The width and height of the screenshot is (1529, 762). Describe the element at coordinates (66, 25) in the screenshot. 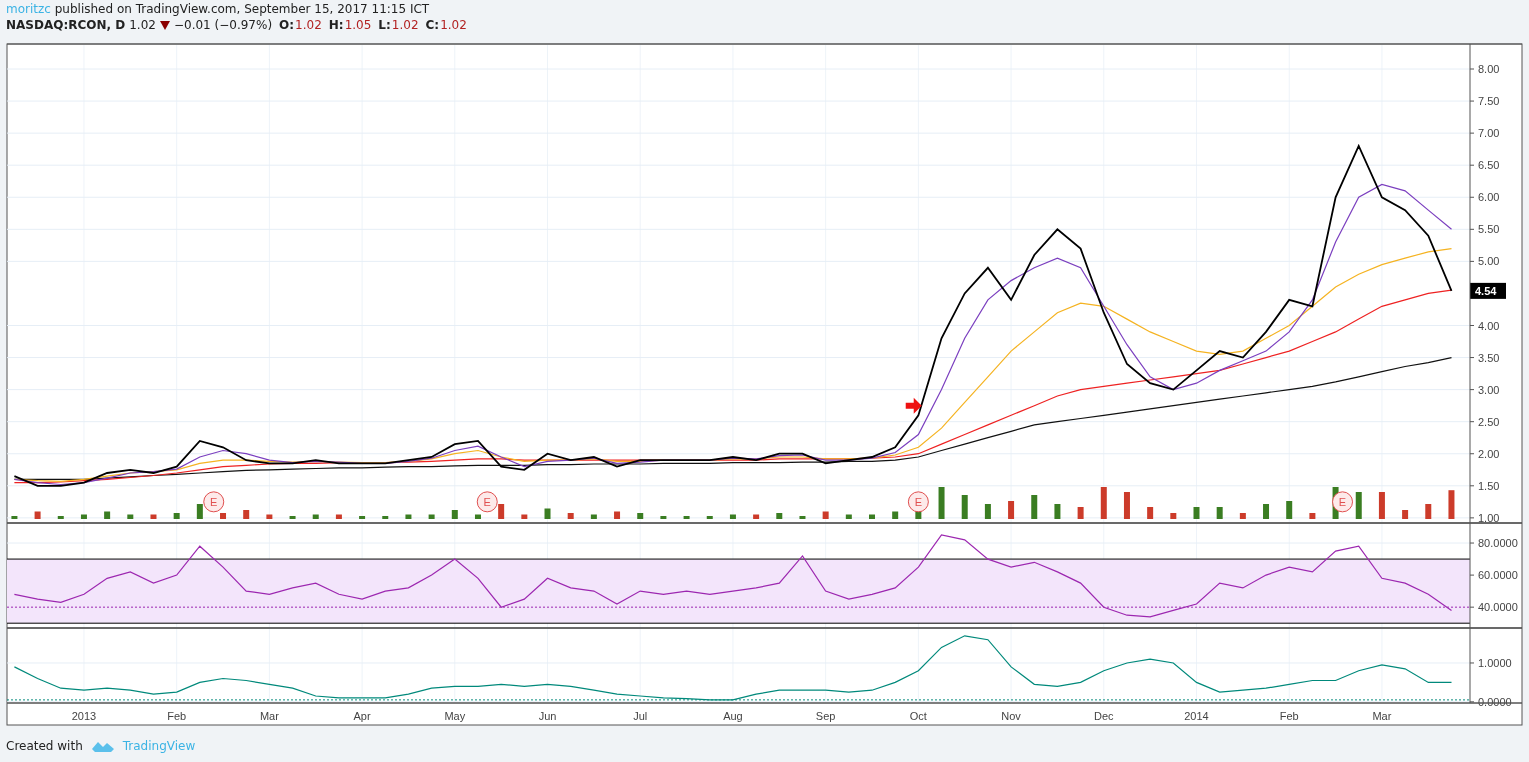

I see `symbol-name: NASDAQ:RCON, D` at that location.